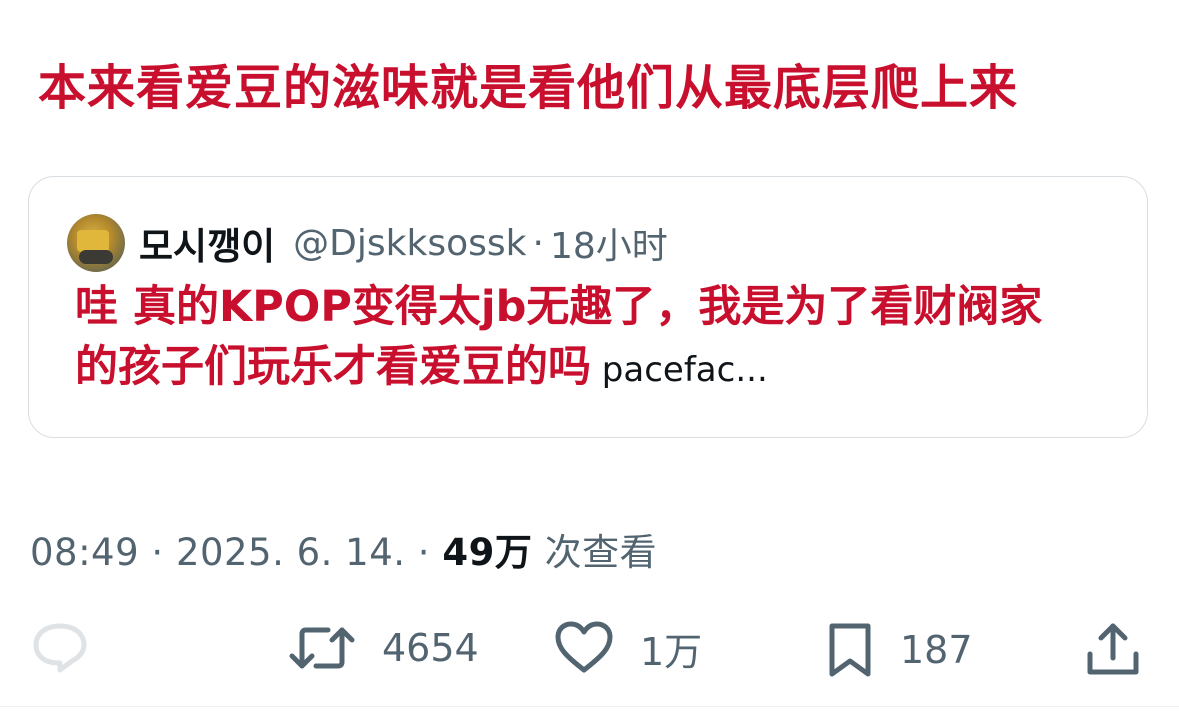 The height and width of the screenshot is (715, 1179). What do you see at coordinates (589, 706) in the screenshot?
I see `divider` at bounding box center [589, 706].